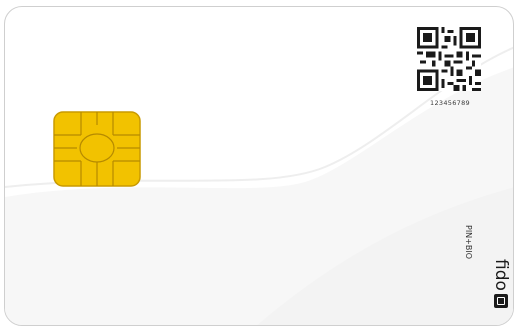  What do you see at coordinates (468, 242) in the screenshot?
I see `pin-bio-label: PIN+BIO` at bounding box center [468, 242].